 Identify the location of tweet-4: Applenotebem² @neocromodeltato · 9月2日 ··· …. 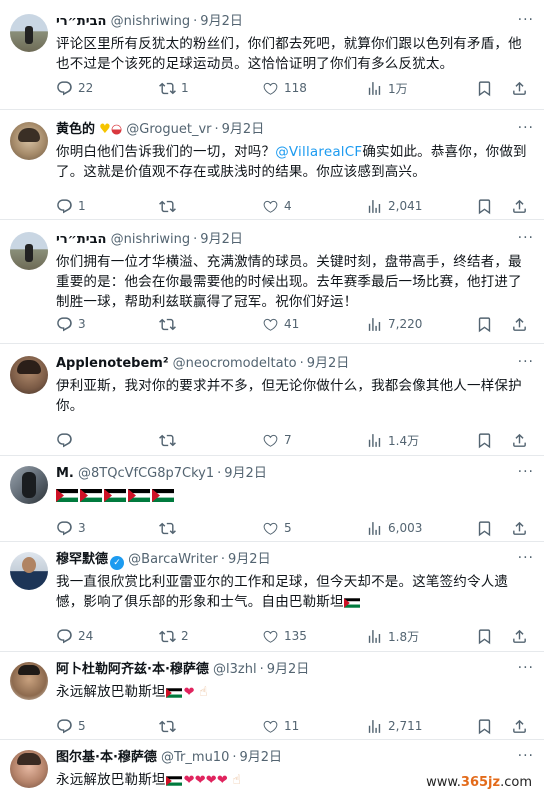
(272, 400).